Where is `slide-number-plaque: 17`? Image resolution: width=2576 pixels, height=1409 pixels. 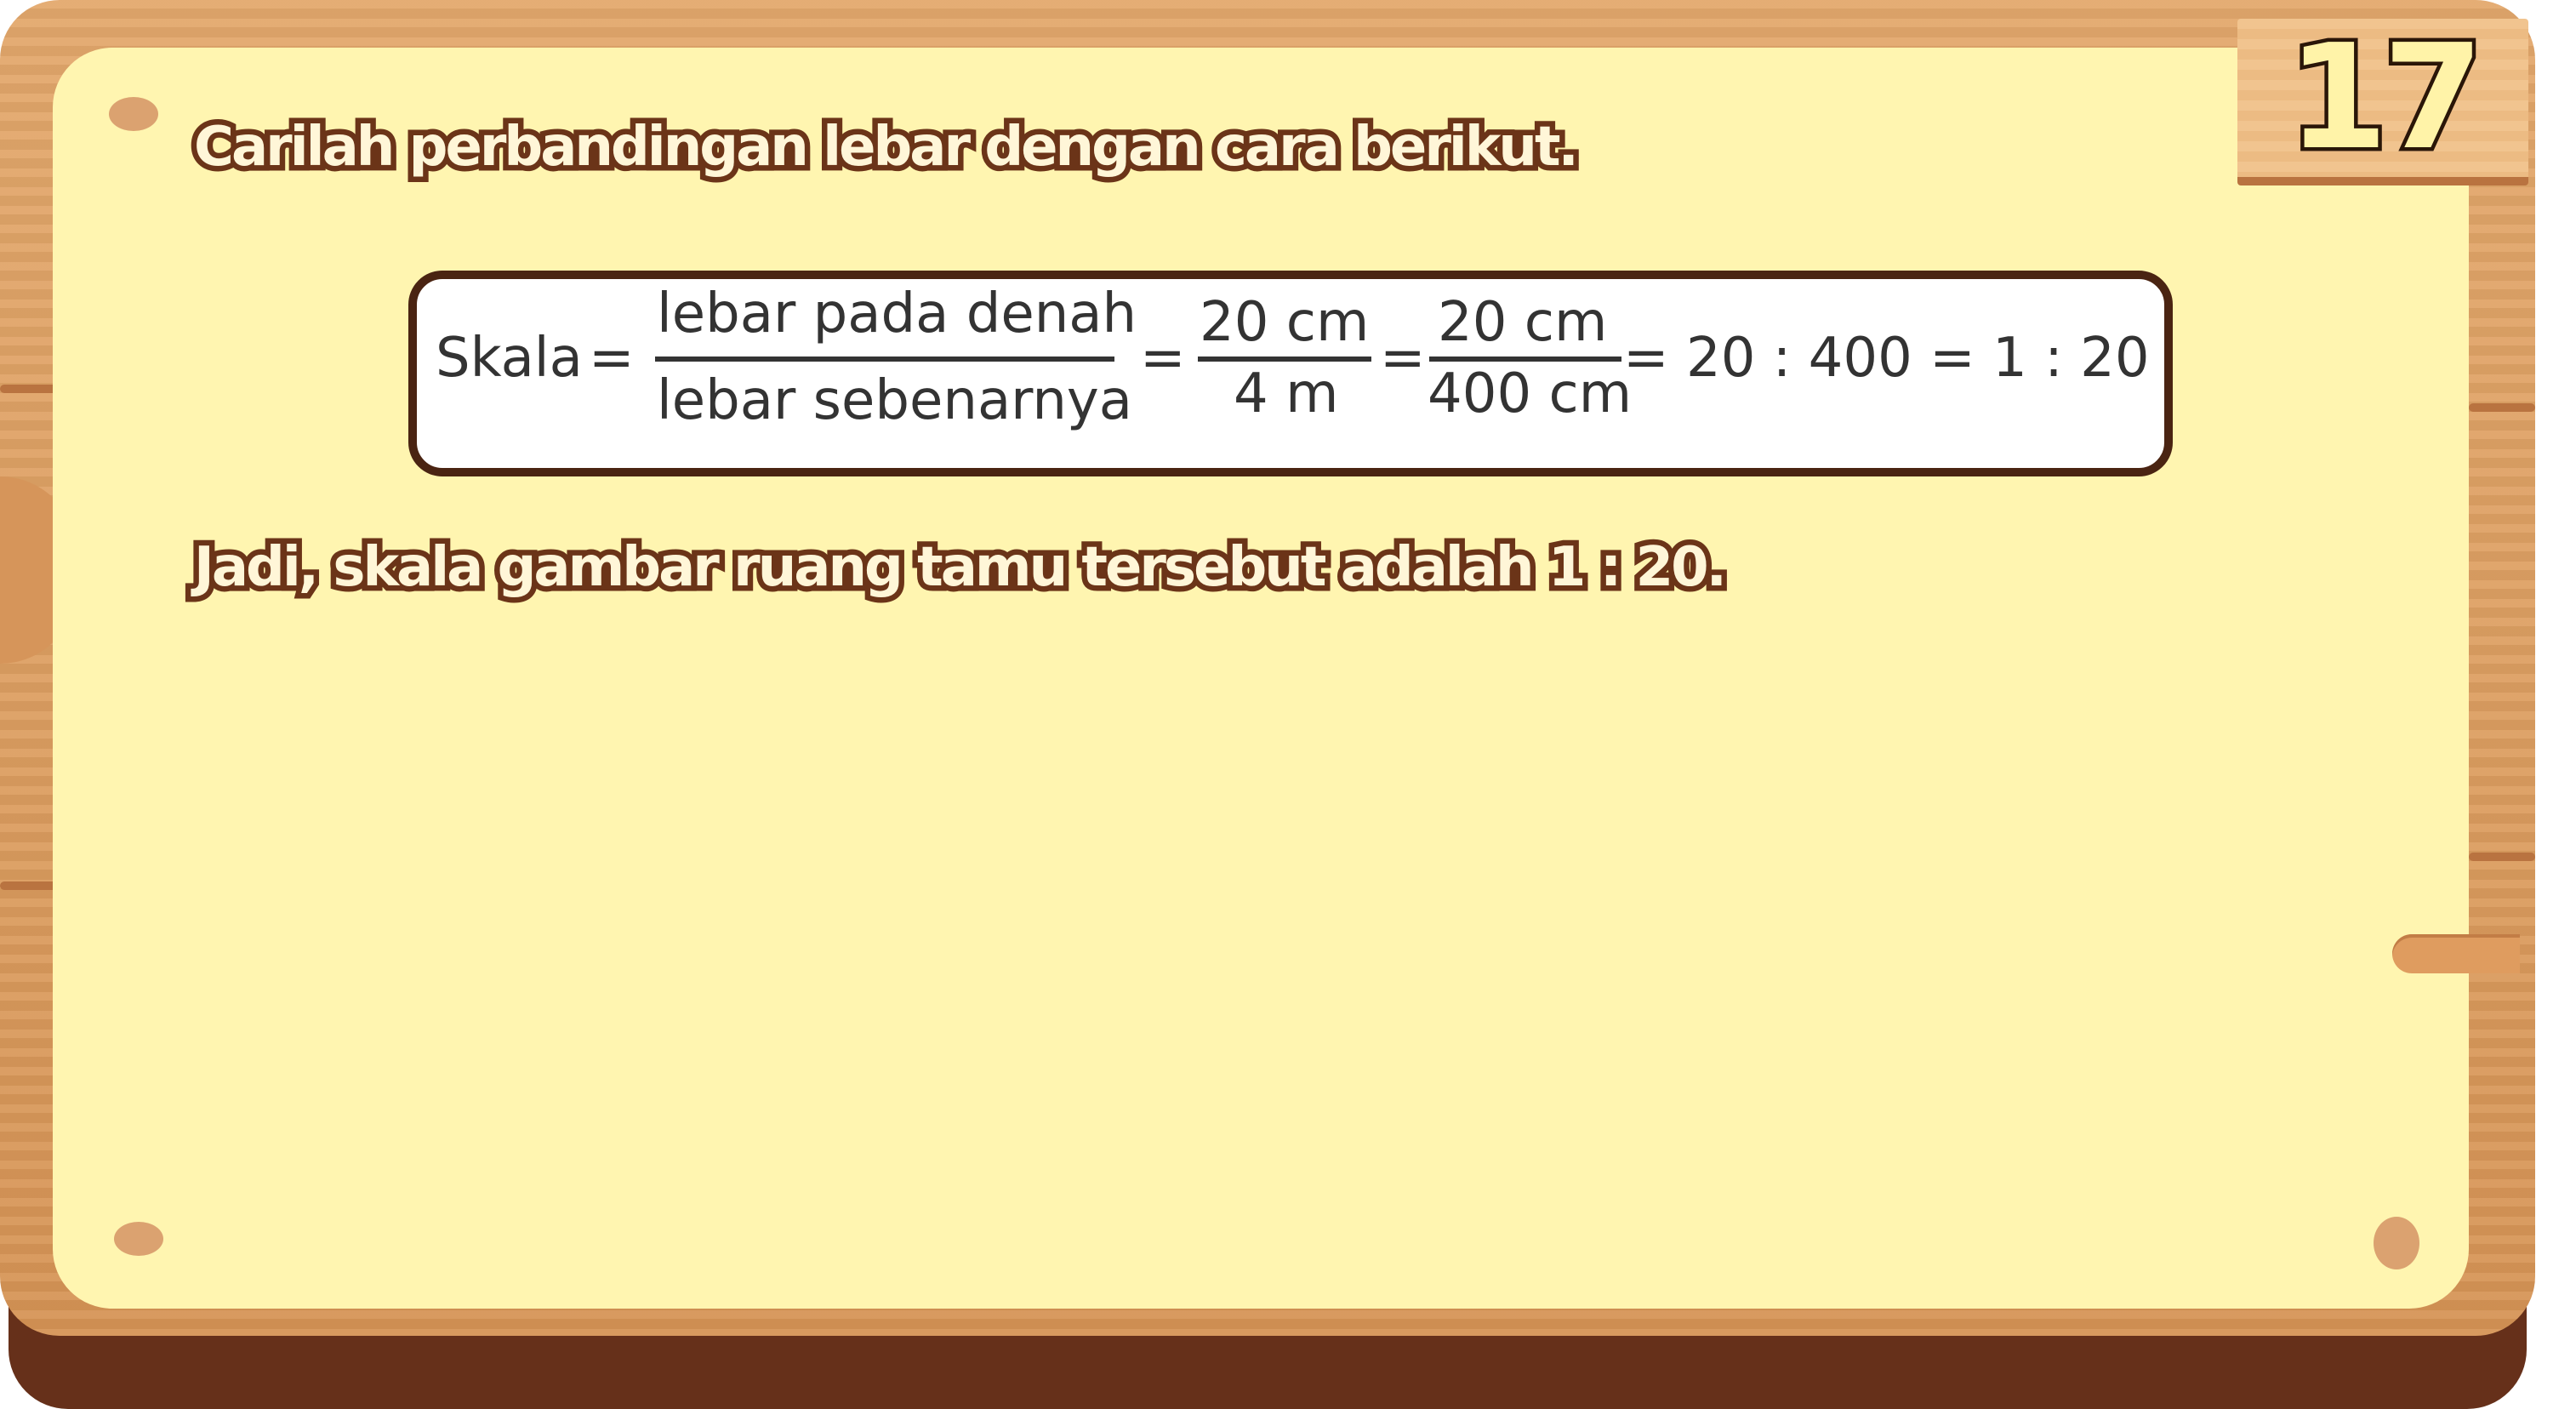
slide-number-plaque: 17 is located at coordinates (2383, 98).